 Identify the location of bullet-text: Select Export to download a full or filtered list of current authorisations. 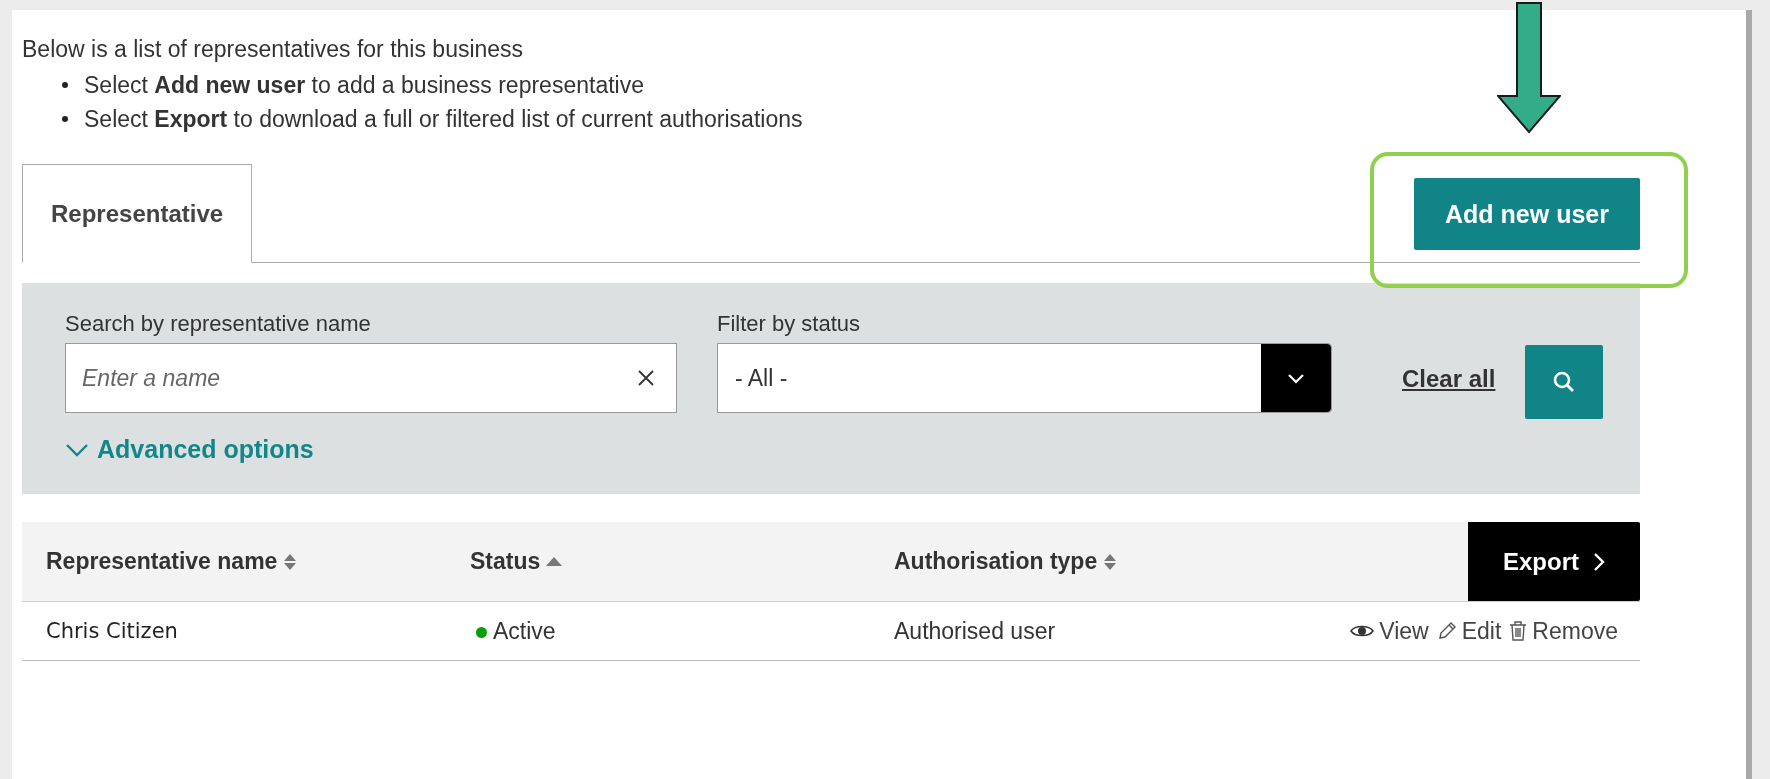
(443, 119).